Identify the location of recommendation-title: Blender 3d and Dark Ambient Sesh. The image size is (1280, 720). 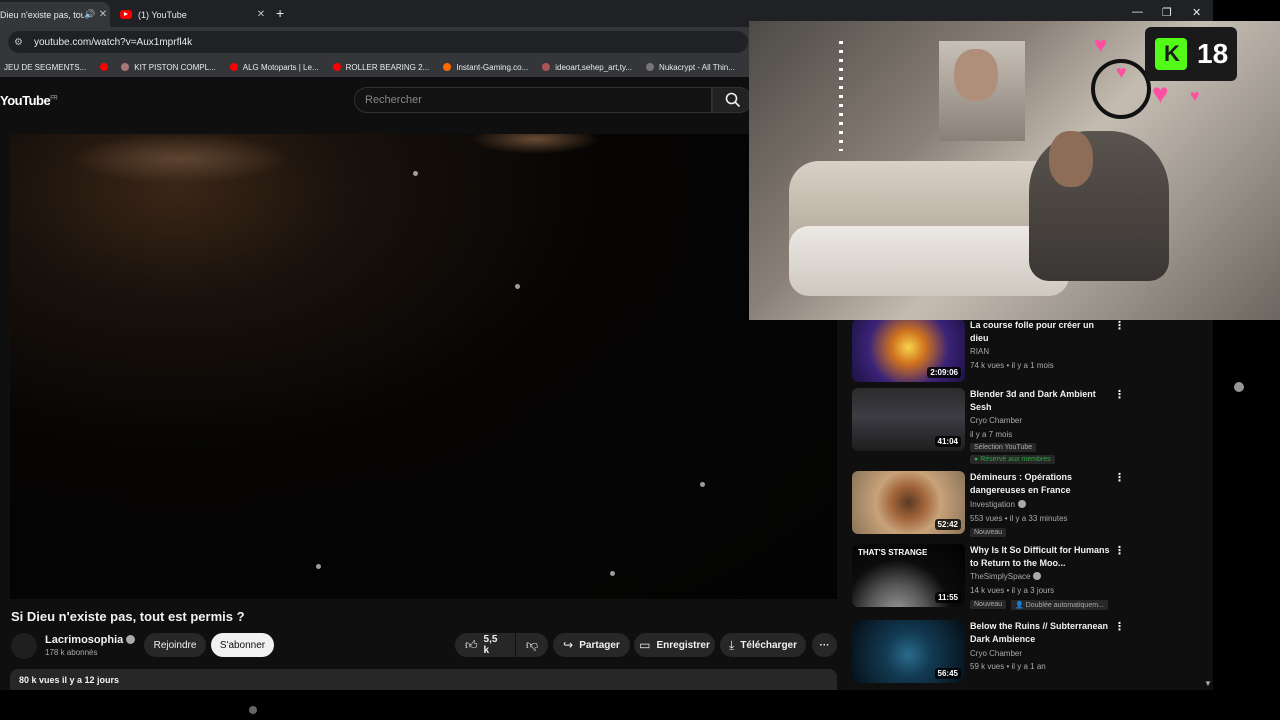
(1033, 400).